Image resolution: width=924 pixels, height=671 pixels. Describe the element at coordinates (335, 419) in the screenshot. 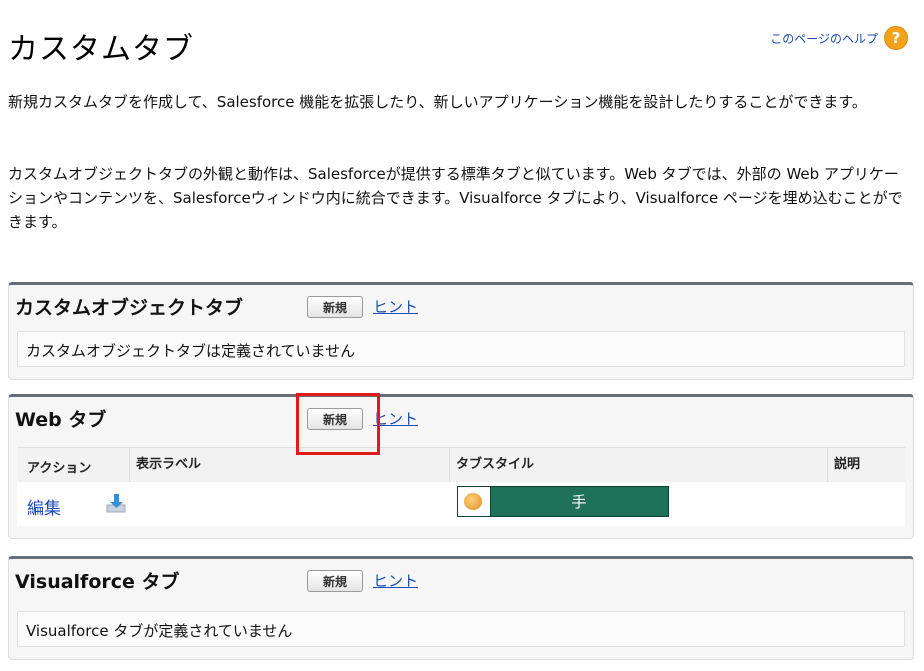

I see `new-web-tab-button: 新規` at that location.